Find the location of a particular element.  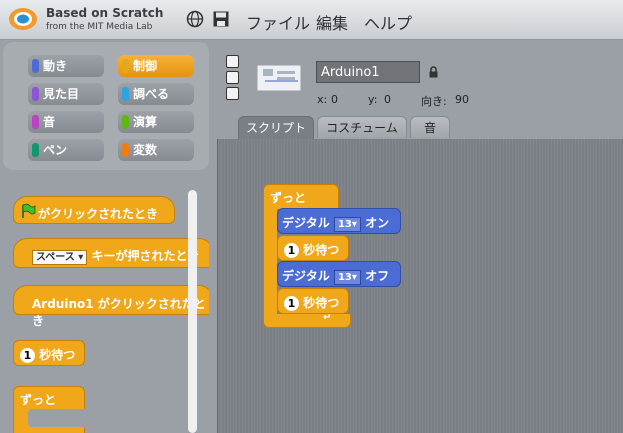

when-sprite-clicked-block: Arduino1 がクリックされたとき is located at coordinates (111, 306).